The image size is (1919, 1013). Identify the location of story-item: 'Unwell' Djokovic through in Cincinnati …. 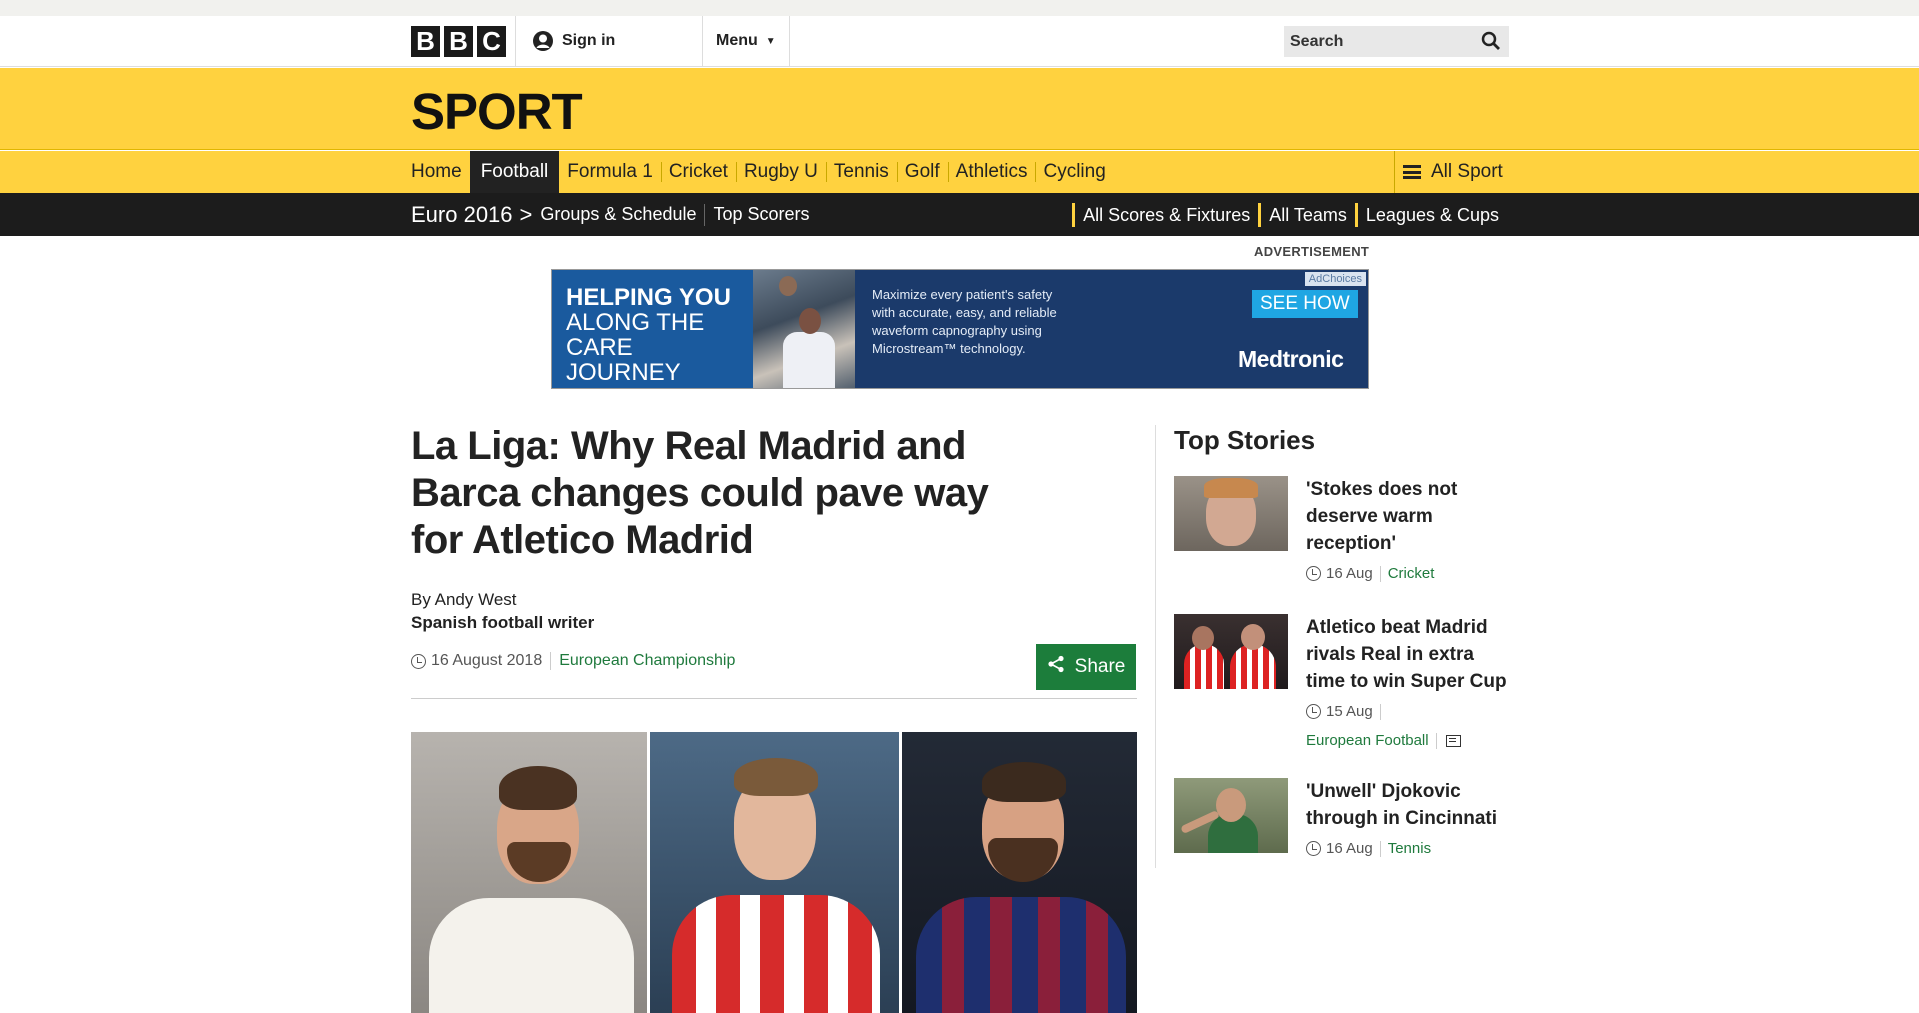
(1344, 828).